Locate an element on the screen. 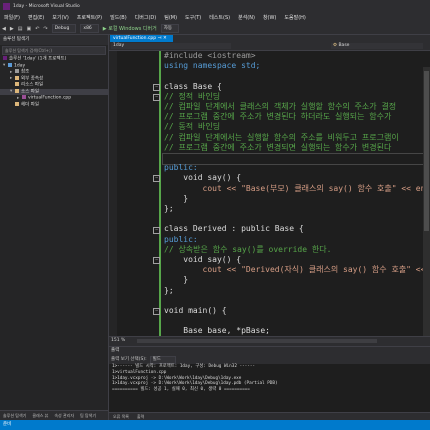  code-line: void main() { is located at coordinates (195, 311).